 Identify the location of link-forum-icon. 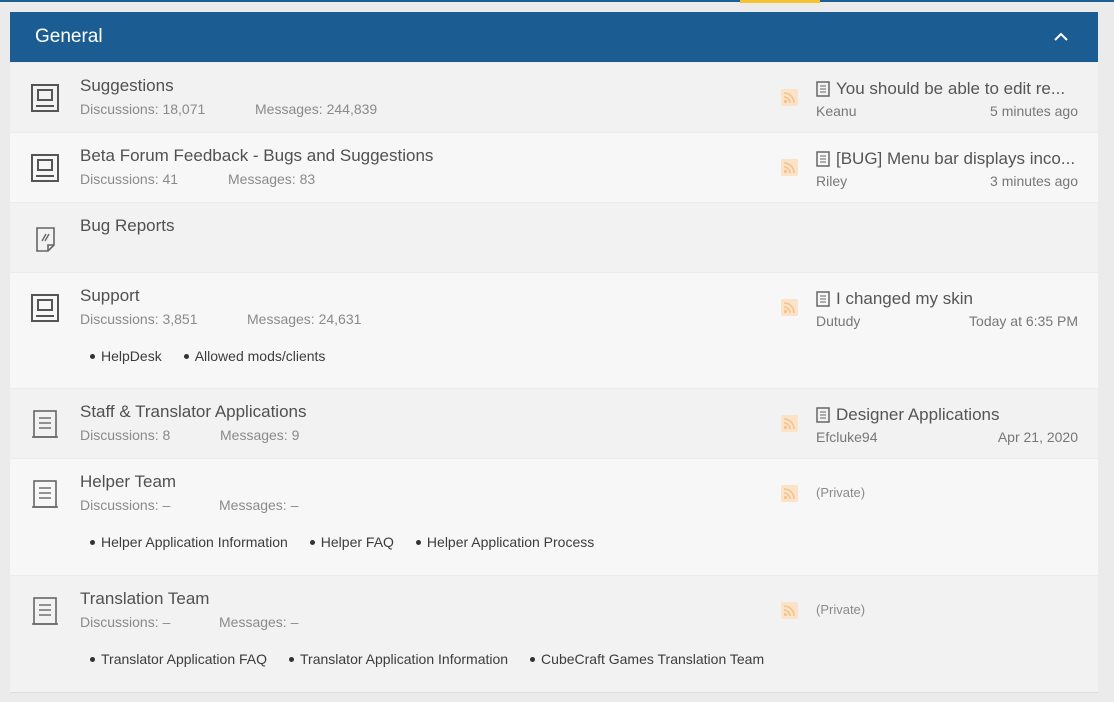
(45, 239).